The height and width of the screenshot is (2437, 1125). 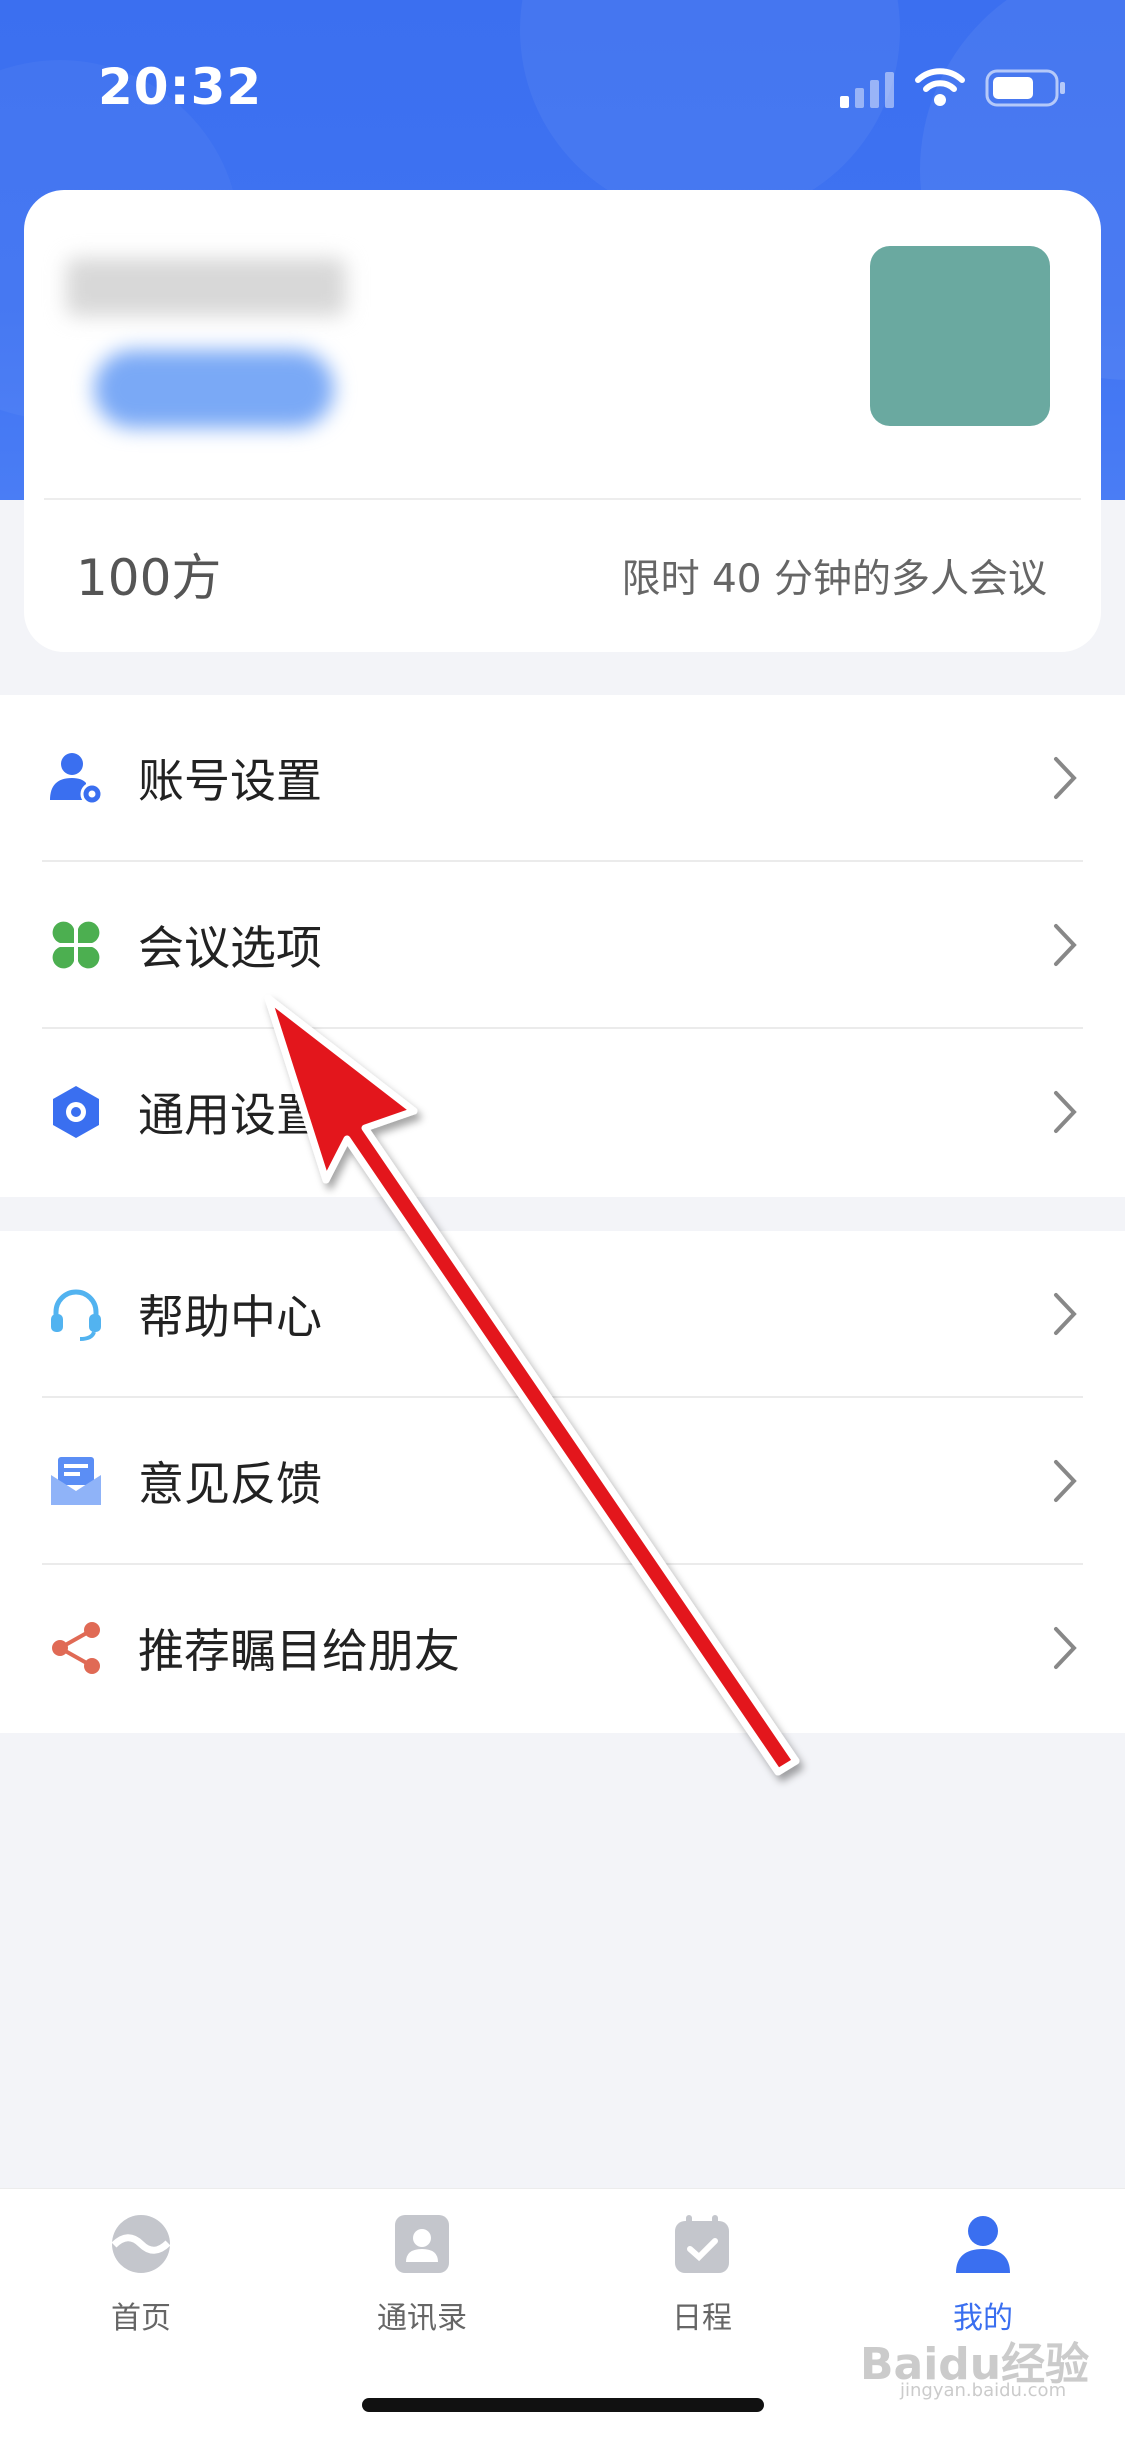 I want to click on blurred-badge, so click(x=214, y=389).